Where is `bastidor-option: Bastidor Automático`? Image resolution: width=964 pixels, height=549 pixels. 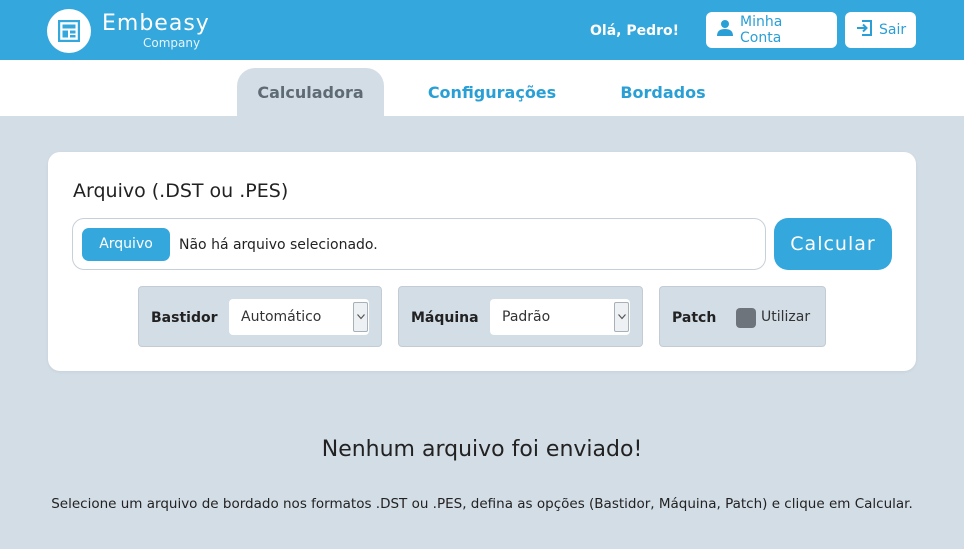 bastidor-option: Bastidor Automático is located at coordinates (260, 316).